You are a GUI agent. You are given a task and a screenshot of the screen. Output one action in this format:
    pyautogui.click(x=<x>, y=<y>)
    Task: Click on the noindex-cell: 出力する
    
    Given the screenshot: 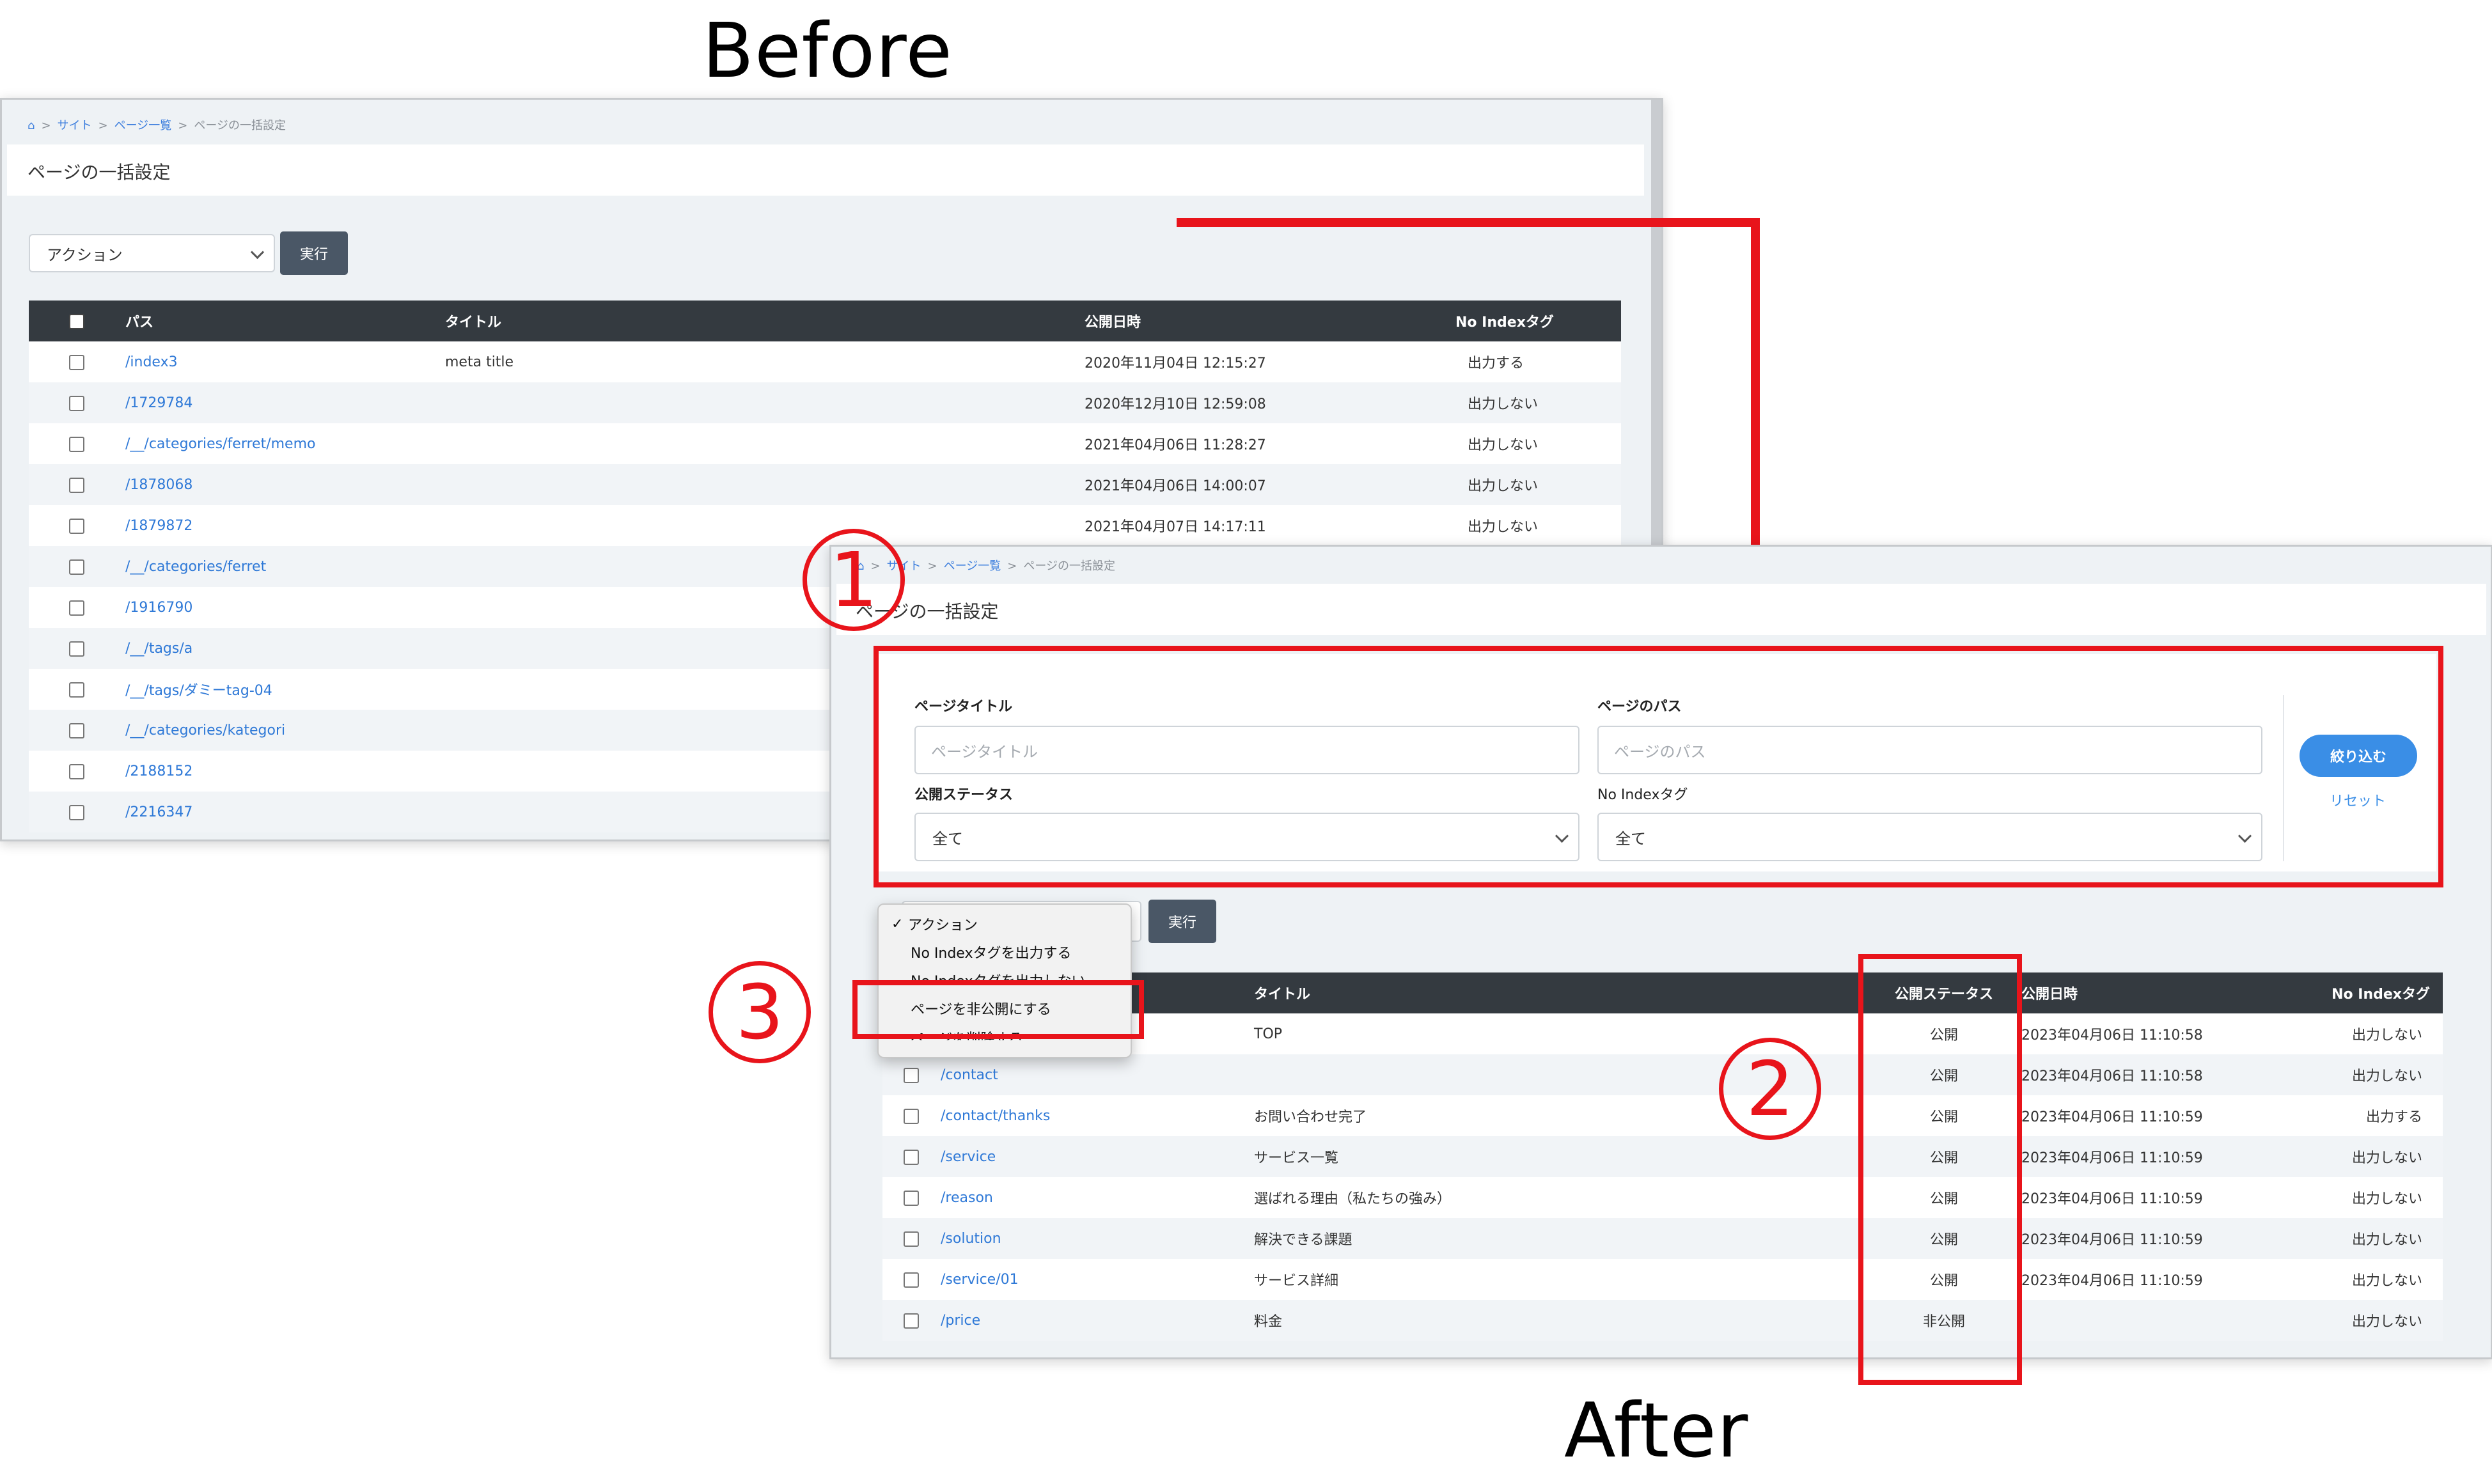 What is the action you would take?
    pyautogui.click(x=2359, y=1115)
    